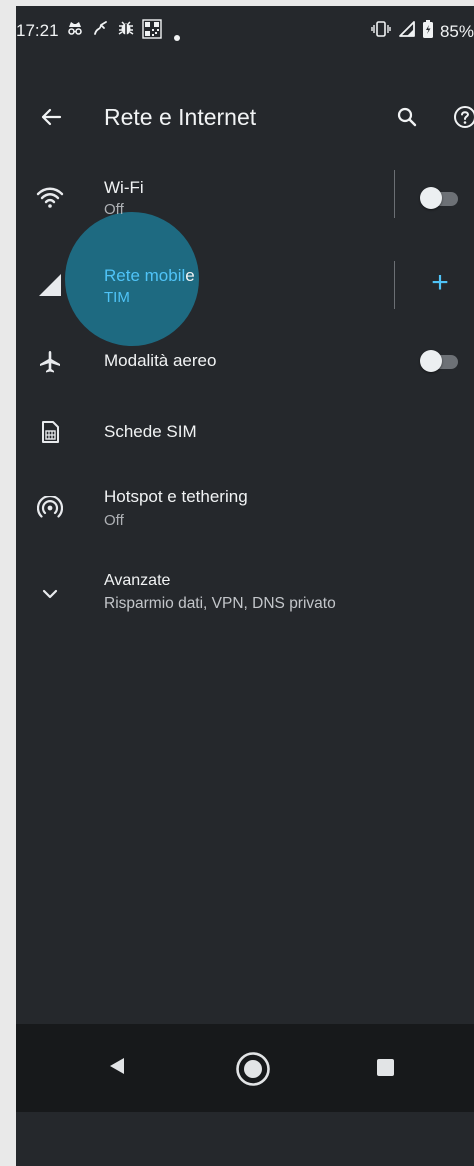  What do you see at coordinates (407, 31) in the screenshot?
I see `signal-icon` at bounding box center [407, 31].